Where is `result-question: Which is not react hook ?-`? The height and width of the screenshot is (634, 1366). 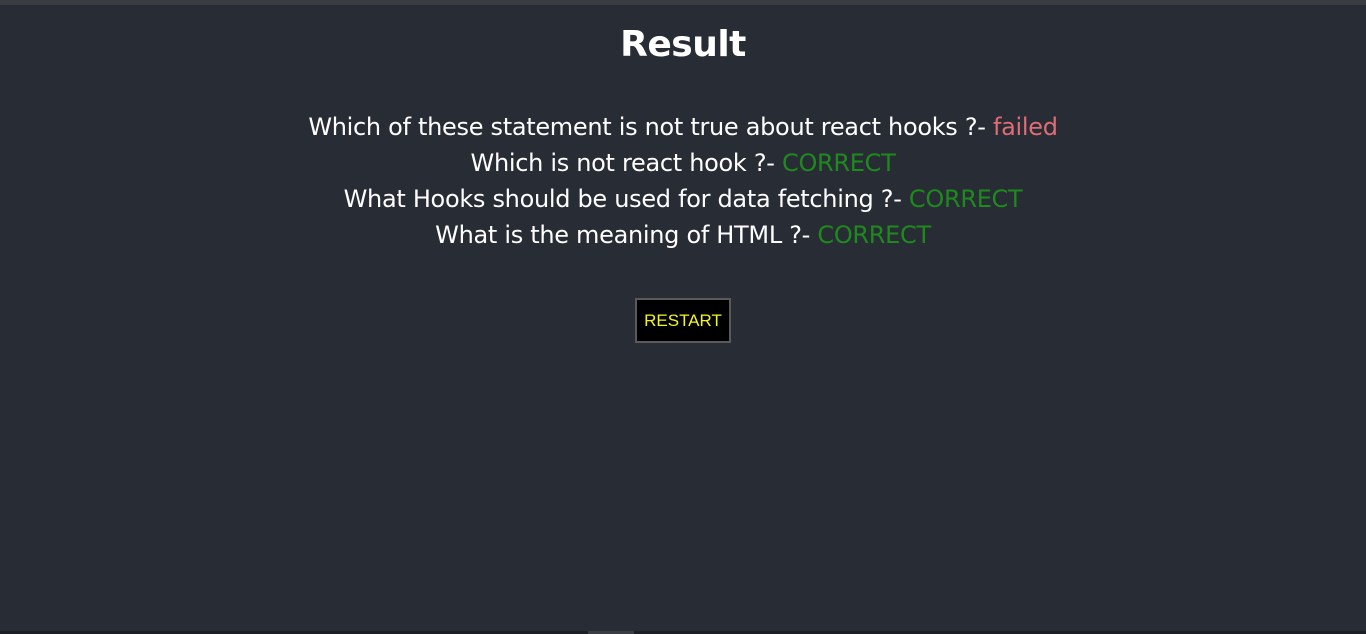
result-question: Which is not react hook ?- is located at coordinates (626, 163).